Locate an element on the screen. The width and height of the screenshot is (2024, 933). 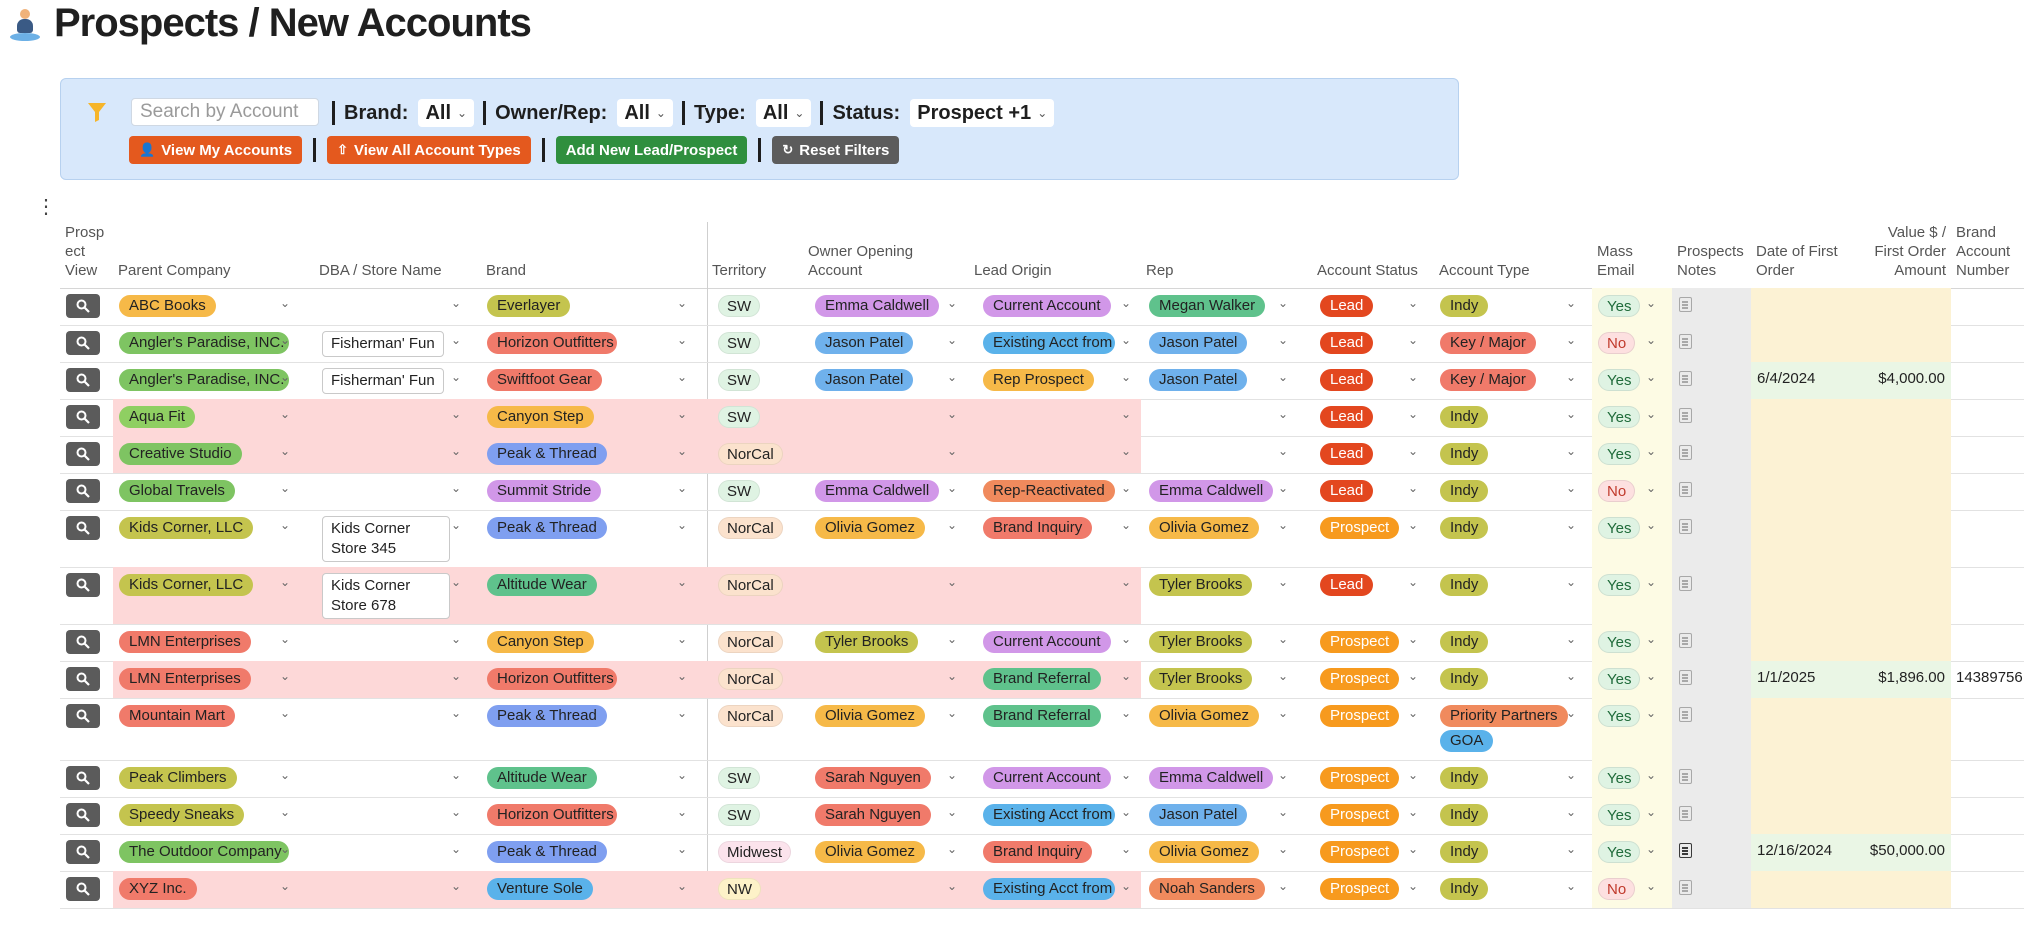
cell-owner: Sarah Nguyen ⌄ is located at coordinates (886, 778).